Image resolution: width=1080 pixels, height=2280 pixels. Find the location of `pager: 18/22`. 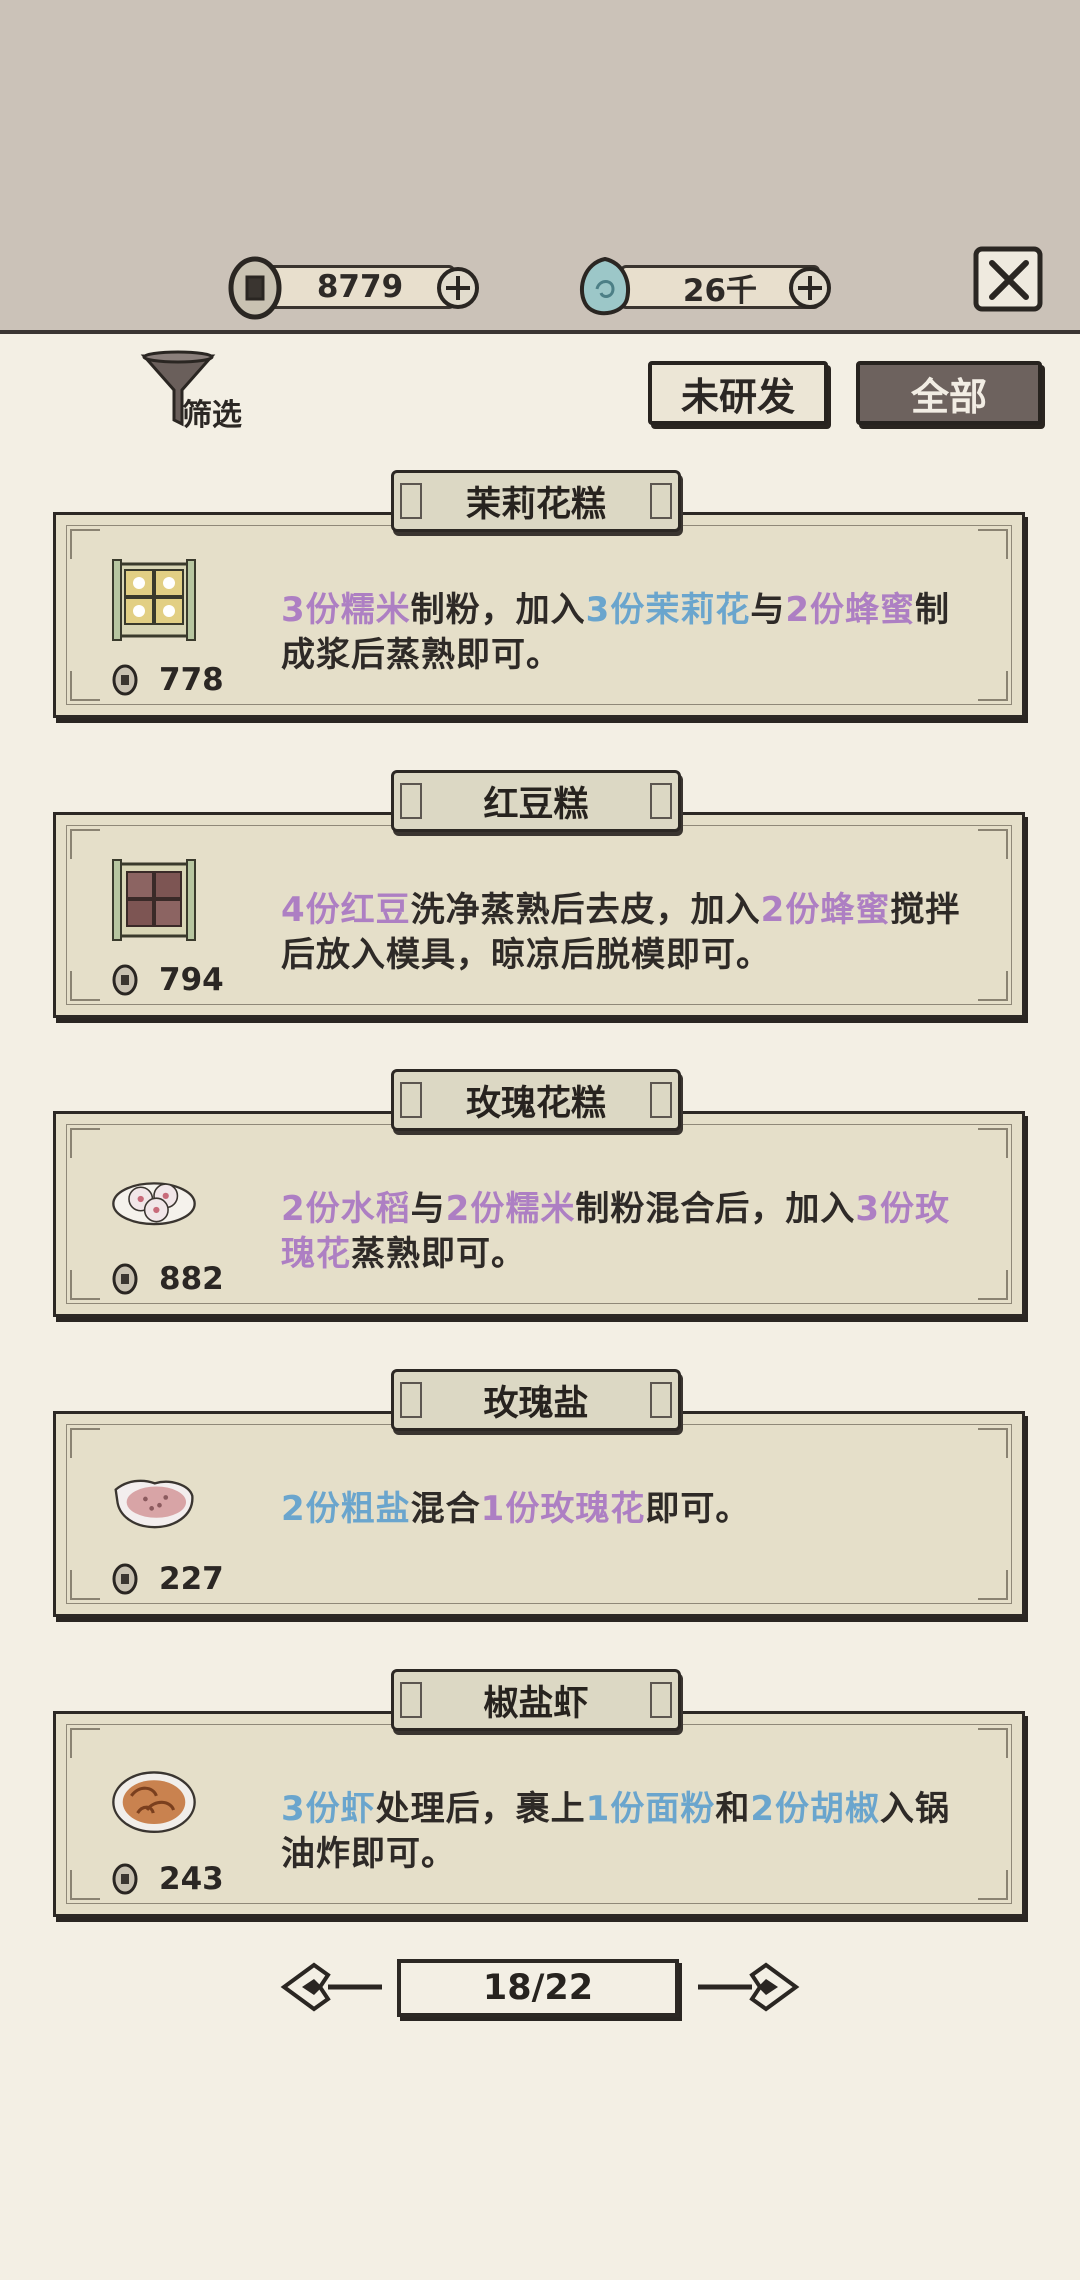

pager: 18/22 is located at coordinates (540, 1990).